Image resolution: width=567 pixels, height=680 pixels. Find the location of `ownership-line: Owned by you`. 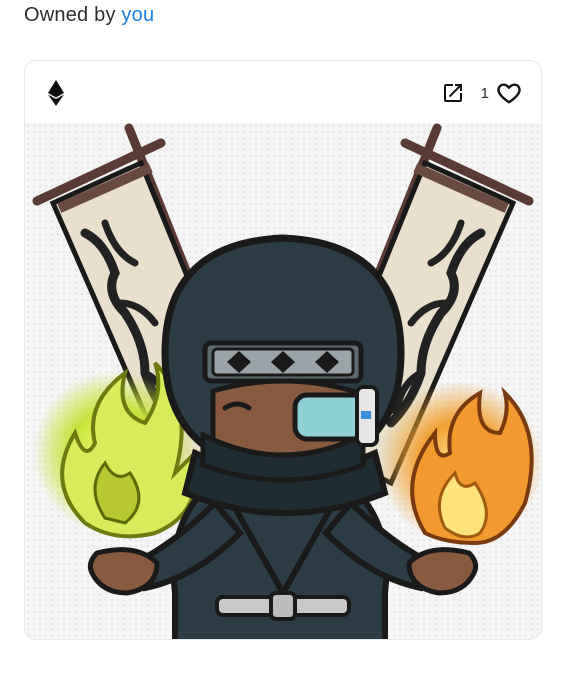

ownership-line: Owned by you is located at coordinates (89, 15).